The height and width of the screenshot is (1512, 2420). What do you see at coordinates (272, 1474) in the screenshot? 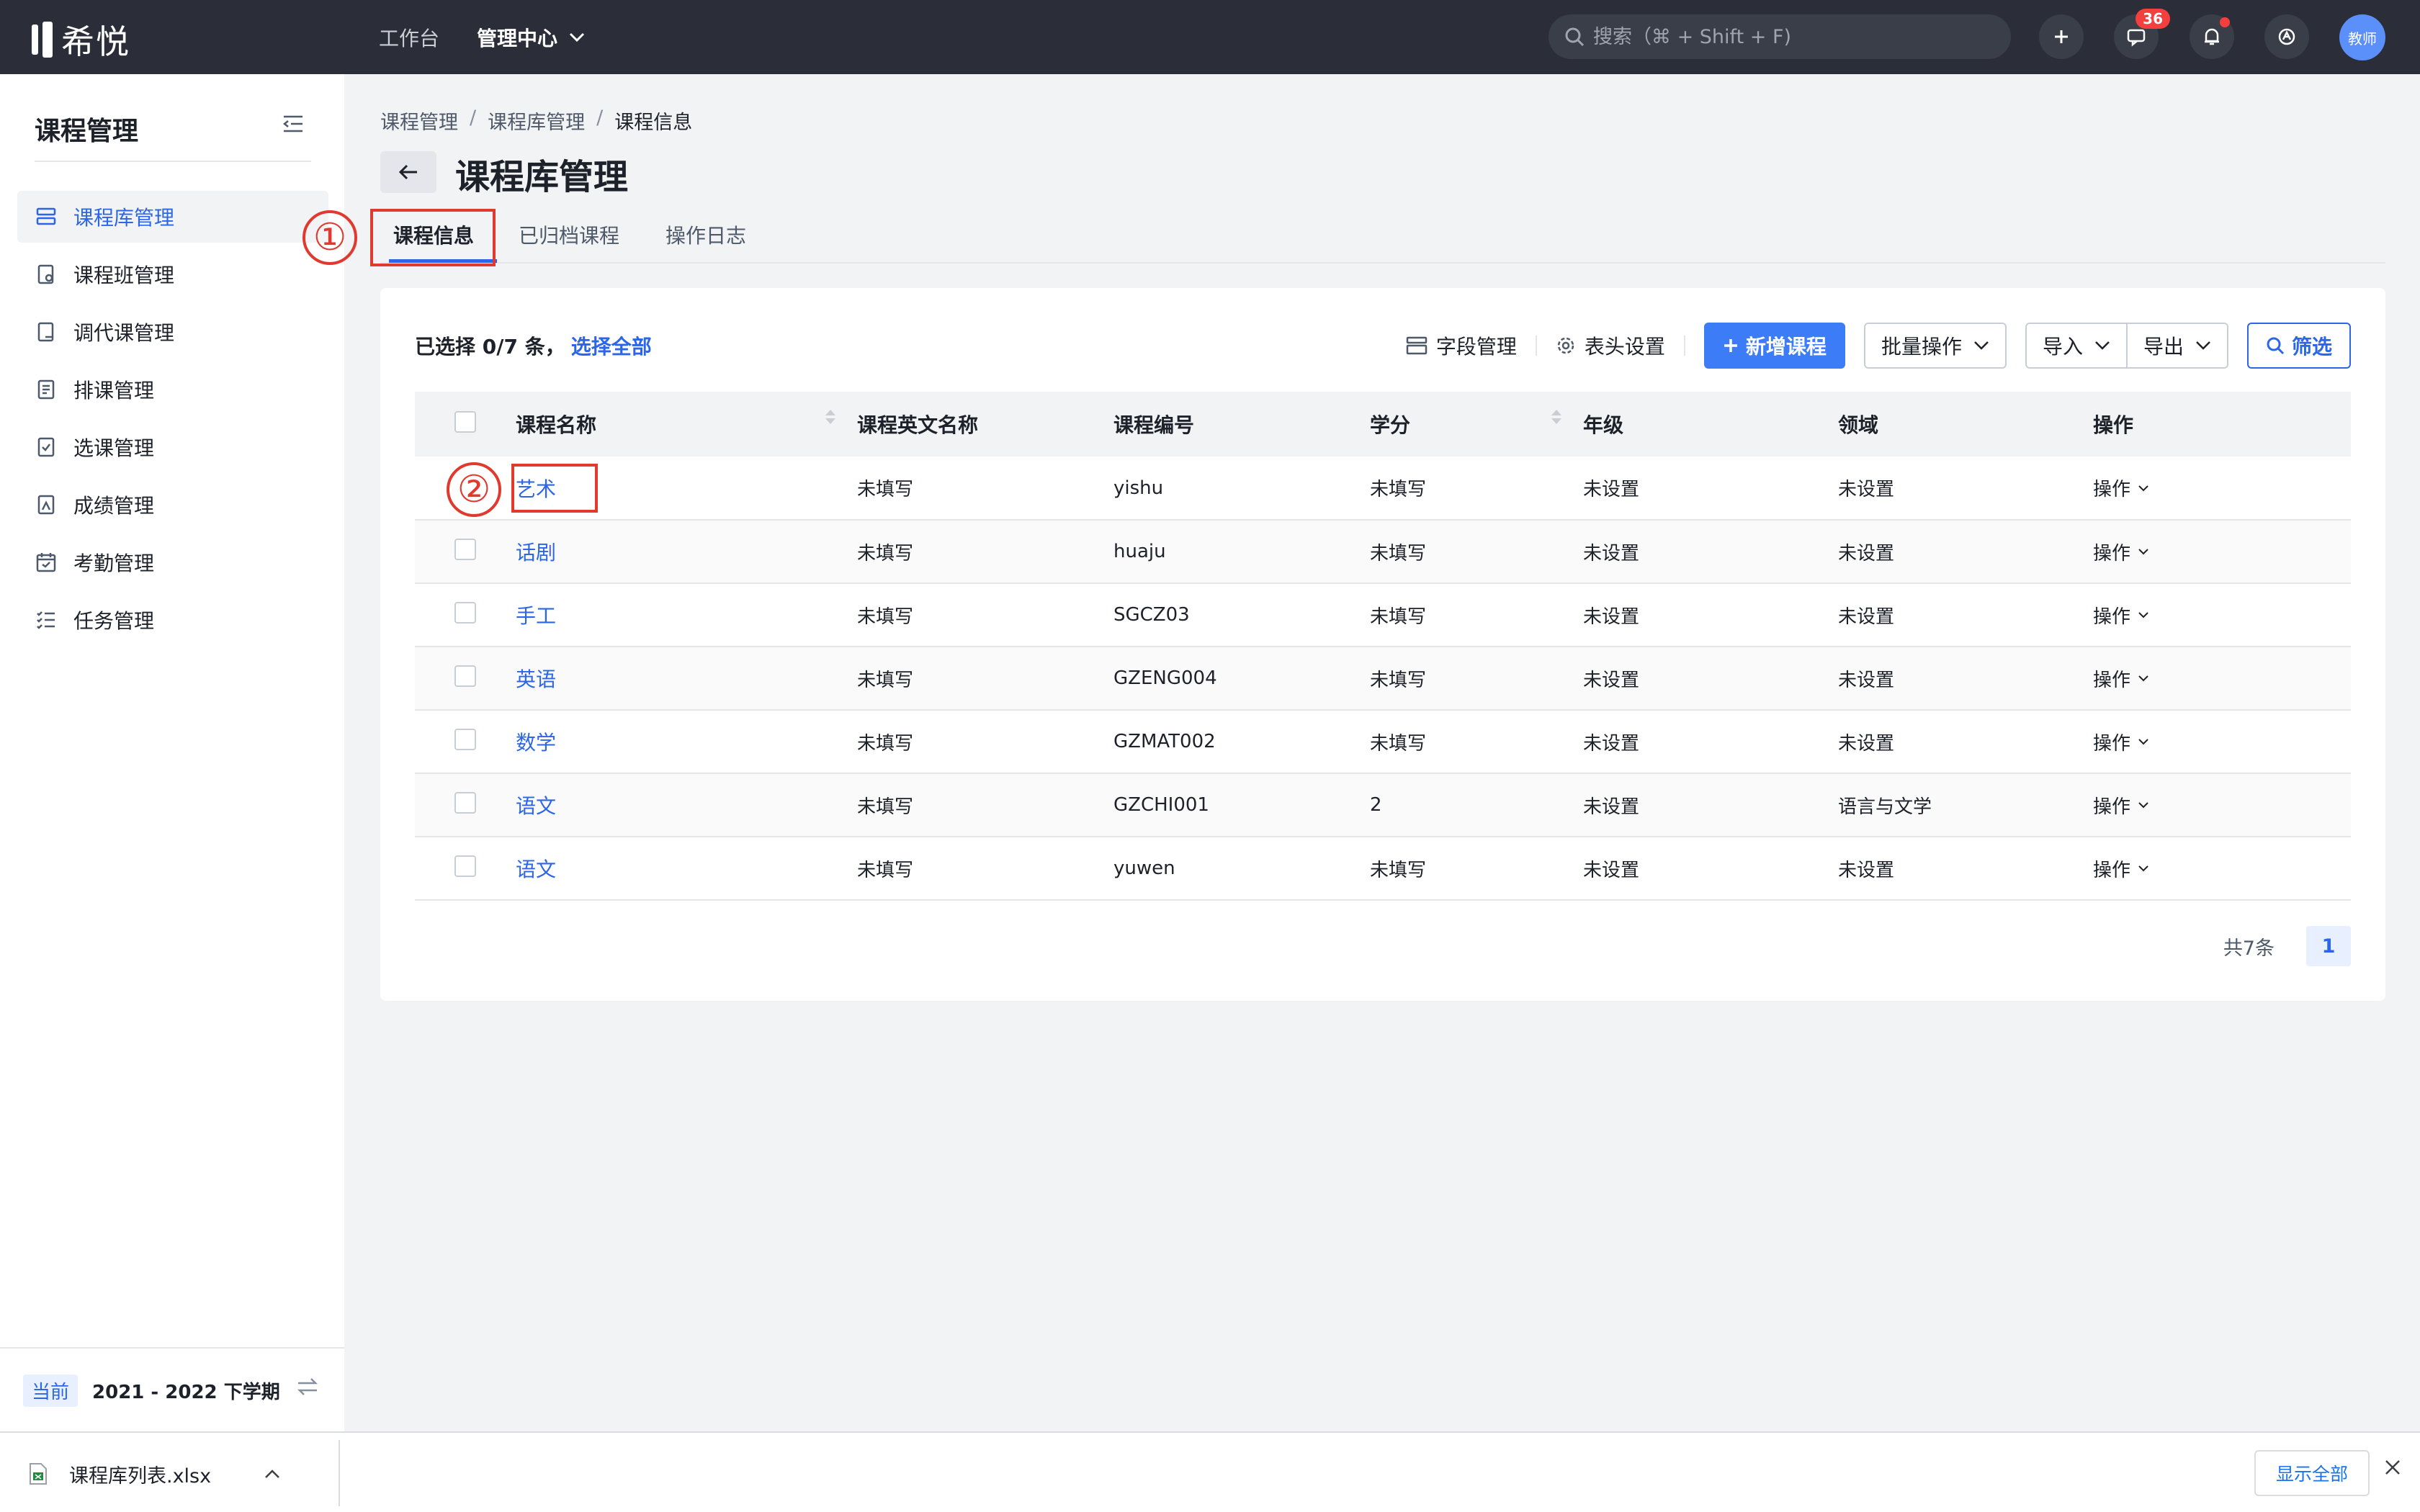
I see `chevron-up-icon` at bounding box center [272, 1474].